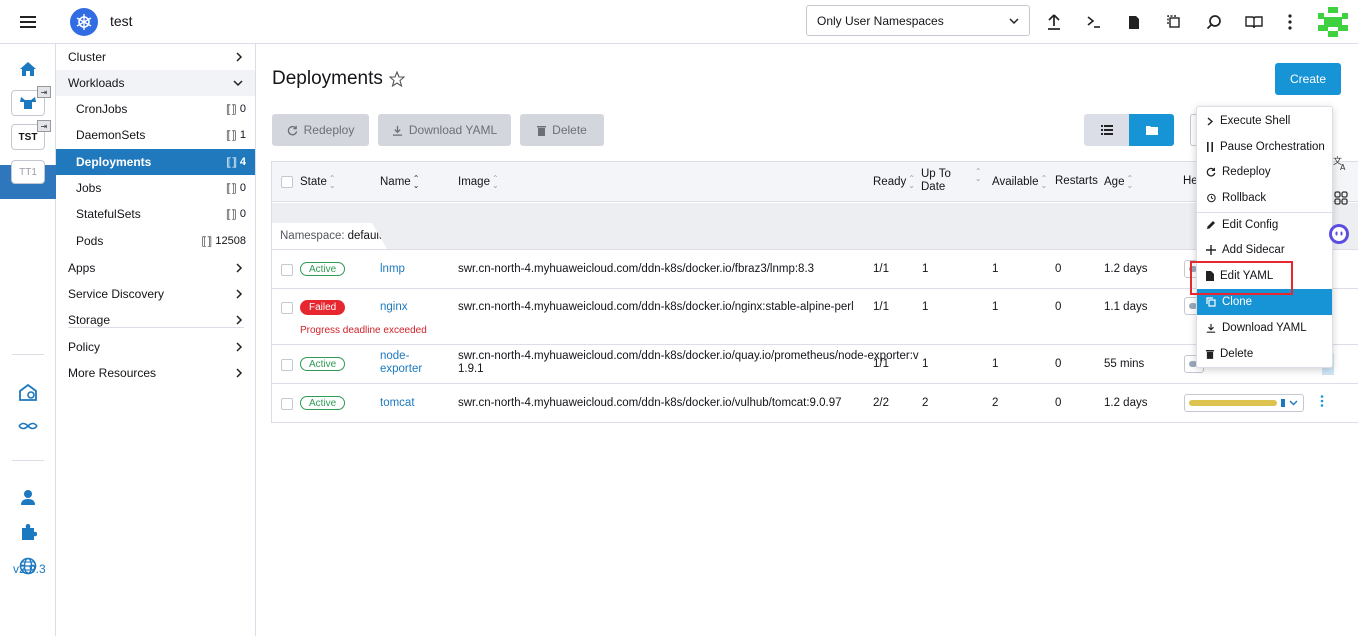  What do you see at coordinates (155, 188) in the screenshot?
I see `nav-item-jobs: Jobs ⟦⟧ 0` at bounding box center [155, 188].